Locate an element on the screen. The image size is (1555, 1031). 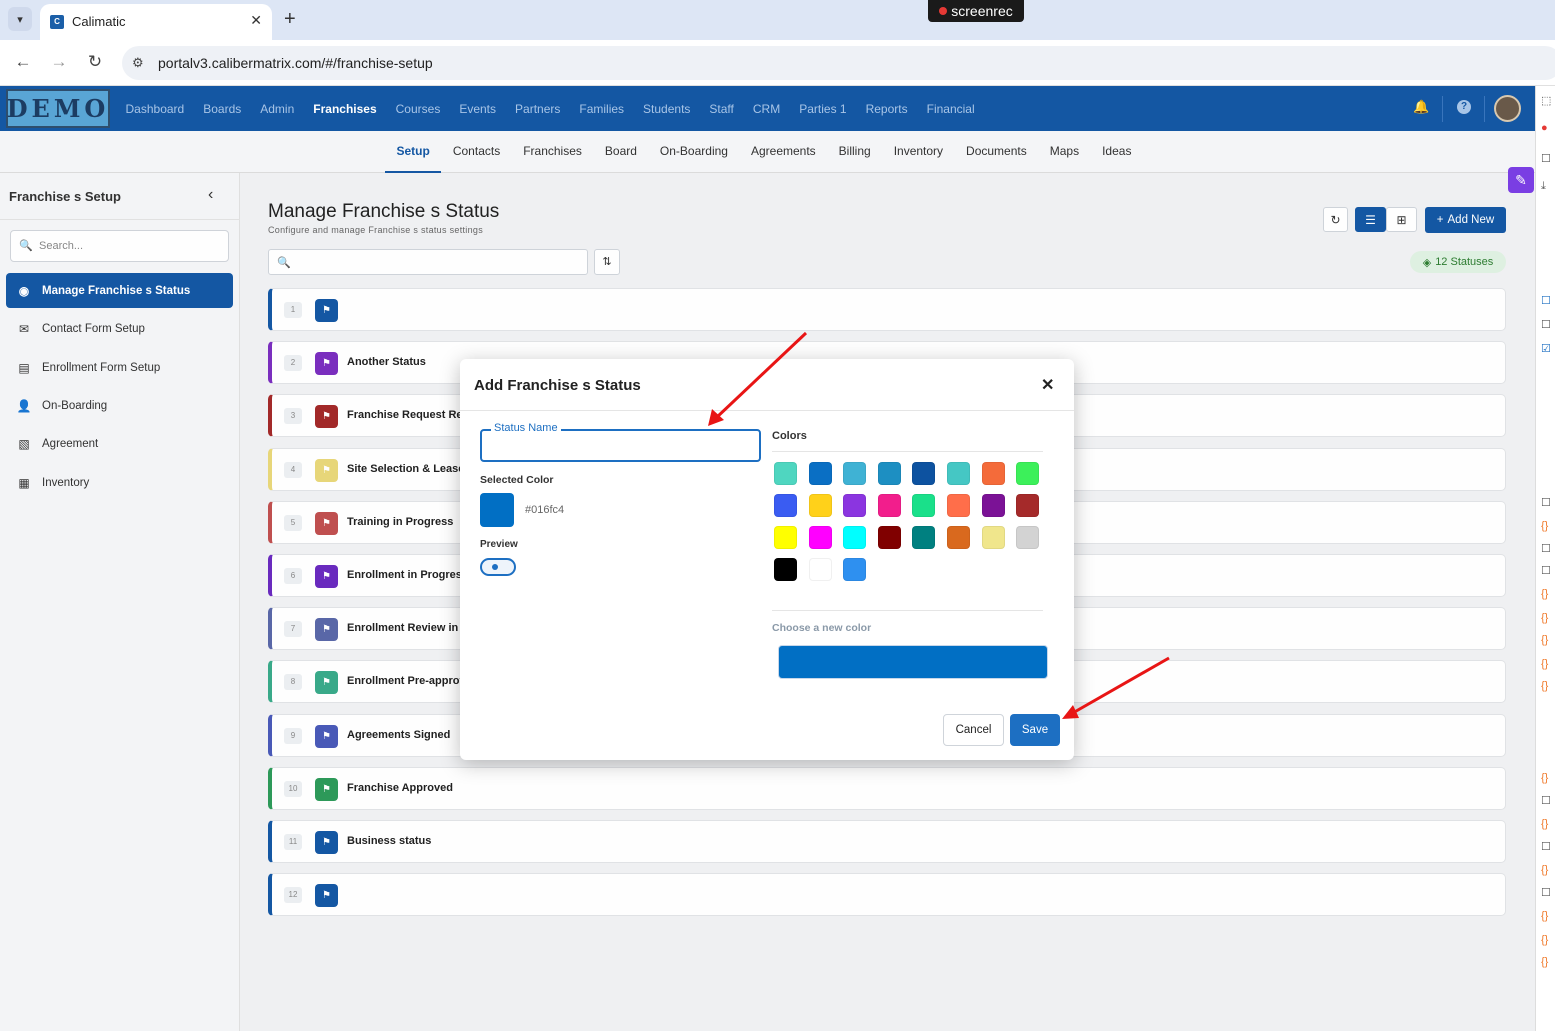
selected-color-label: Selected Color is located at coordinates (517, 480).